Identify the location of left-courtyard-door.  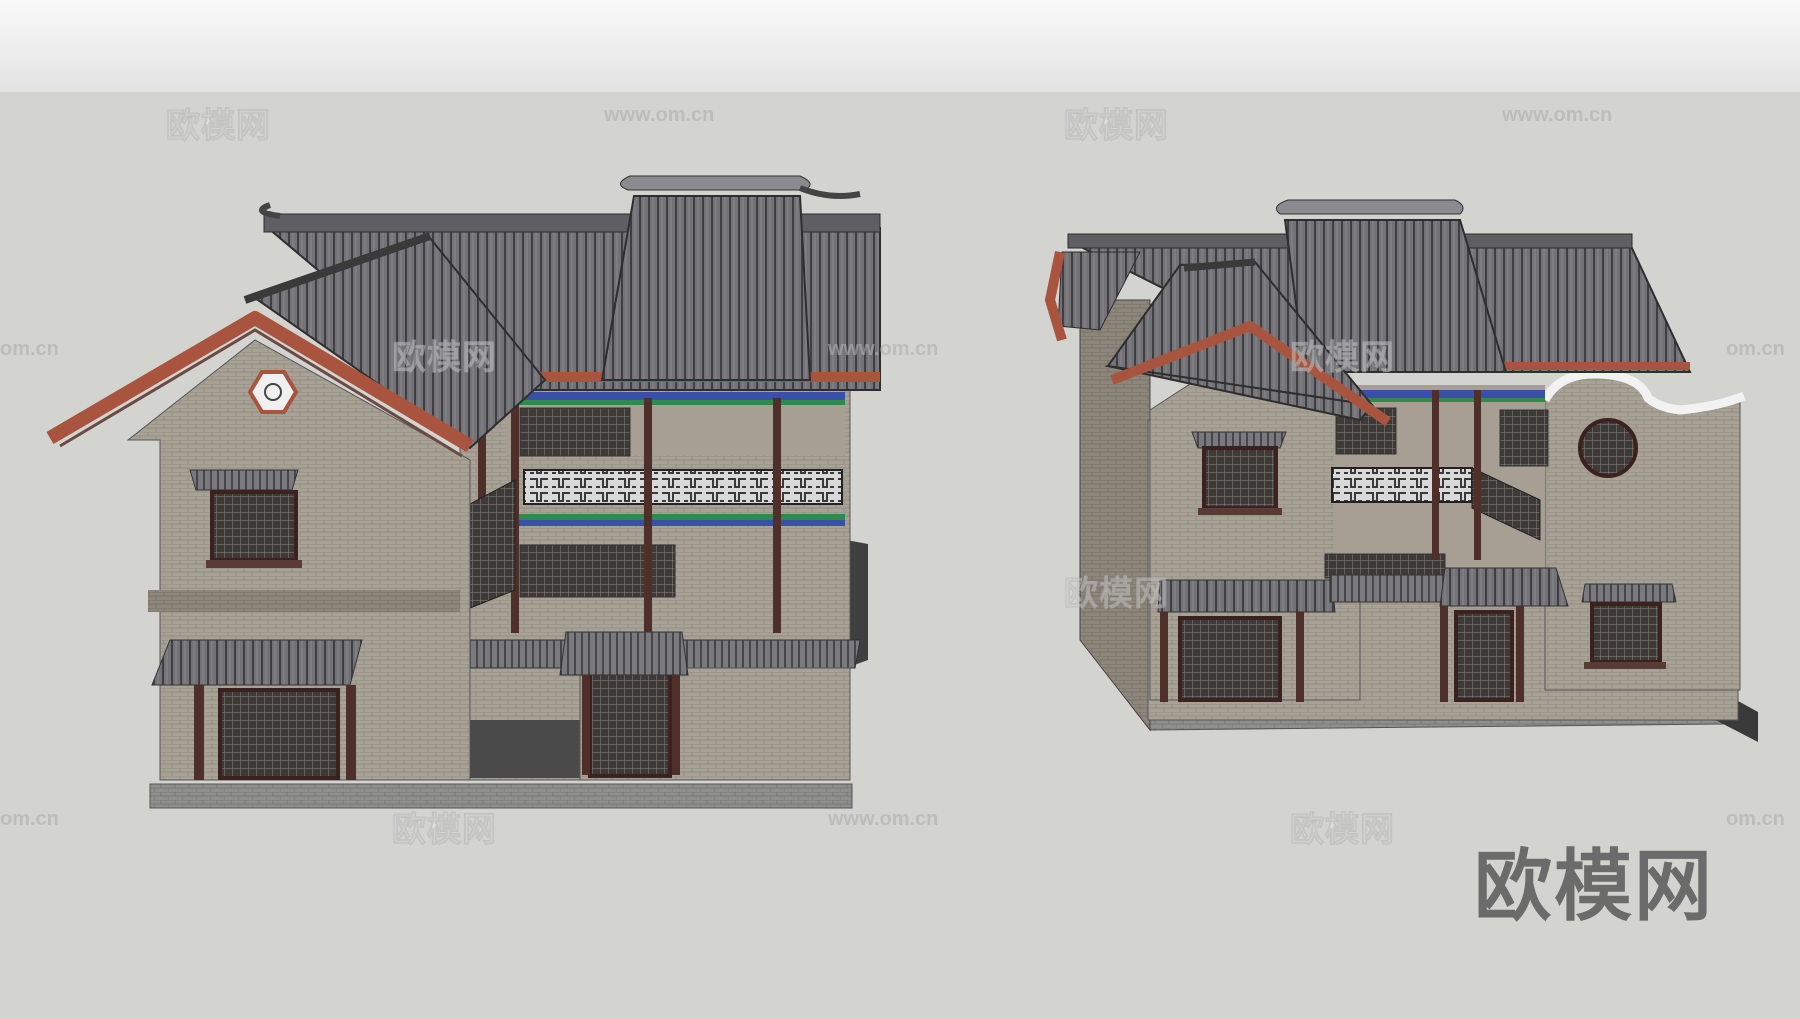
(630, 724).